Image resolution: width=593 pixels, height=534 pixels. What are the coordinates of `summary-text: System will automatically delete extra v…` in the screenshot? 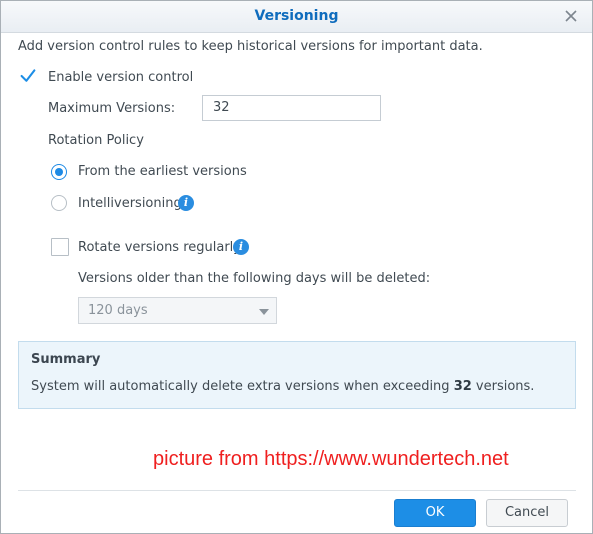 It's located at (282, 386).